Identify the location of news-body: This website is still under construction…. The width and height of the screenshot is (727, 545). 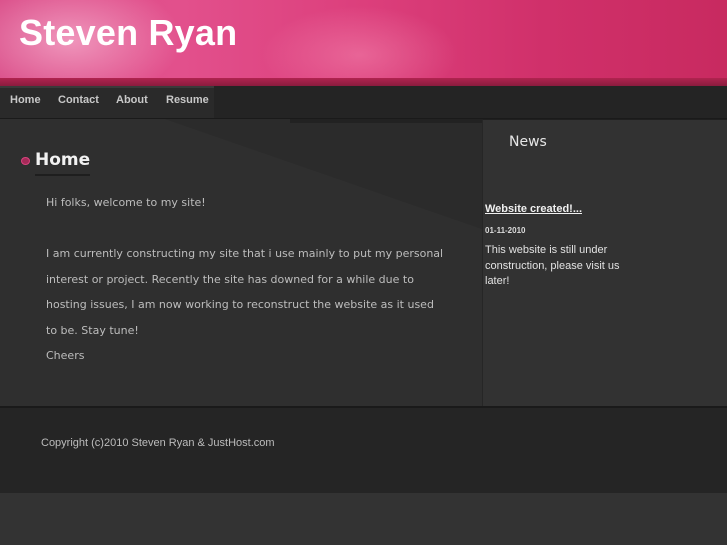
(552, 265).